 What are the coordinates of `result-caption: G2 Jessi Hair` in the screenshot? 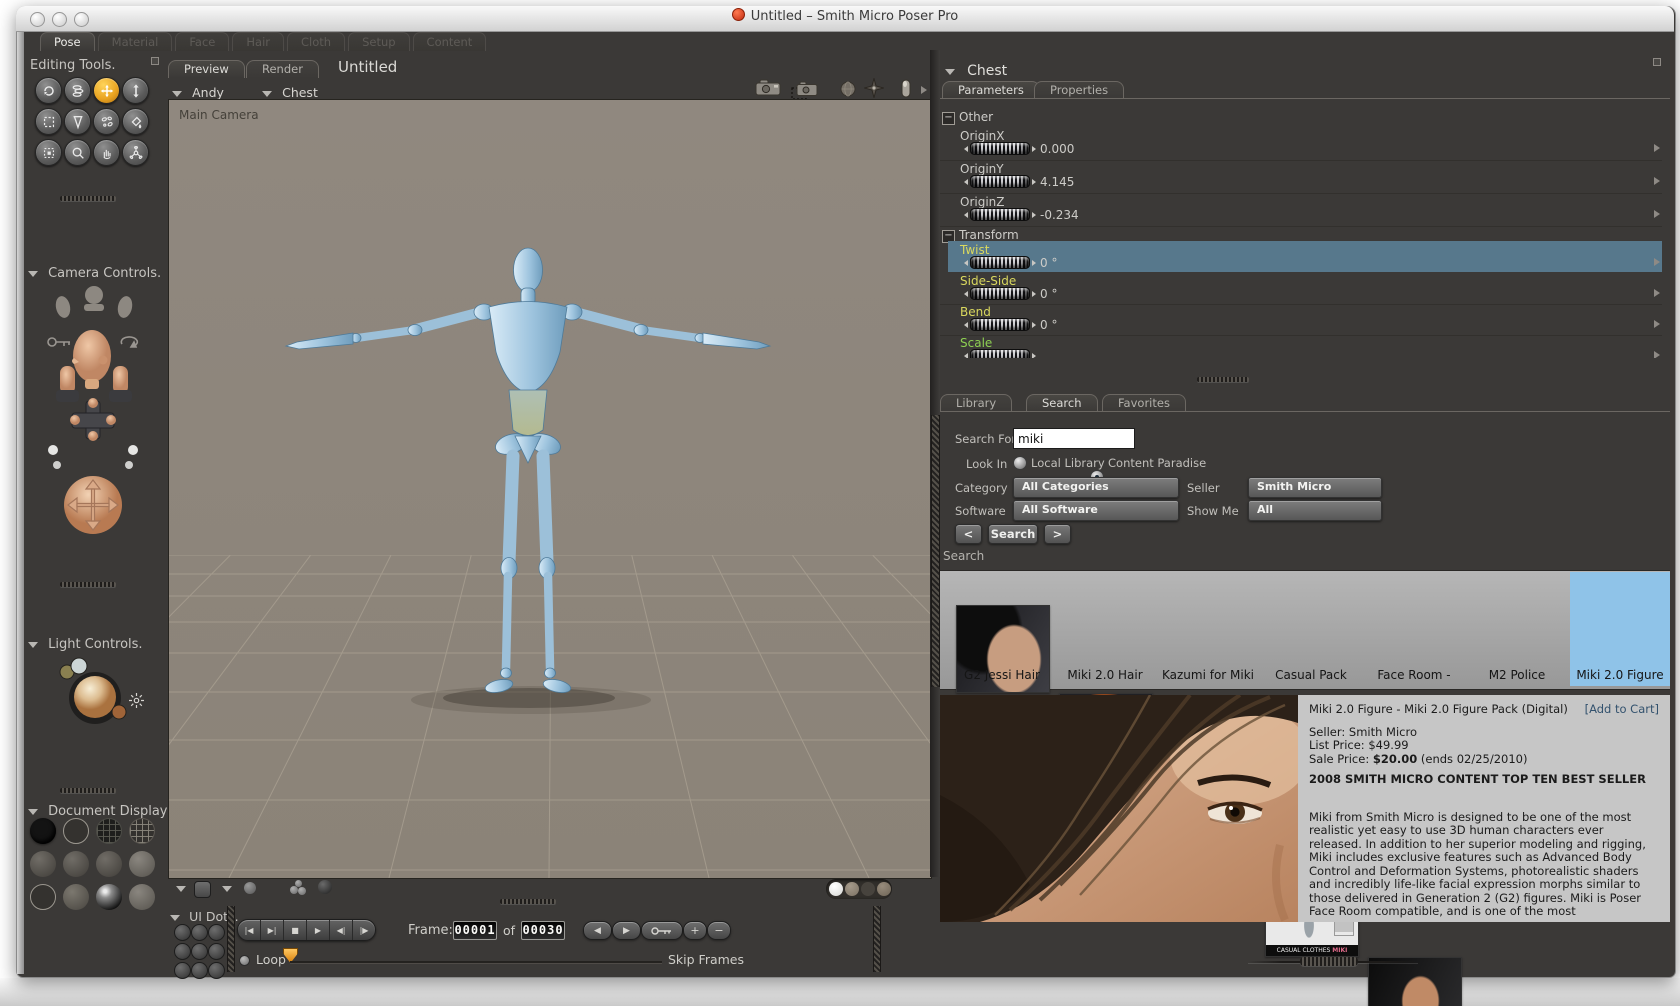 It's located at (1002, 675).